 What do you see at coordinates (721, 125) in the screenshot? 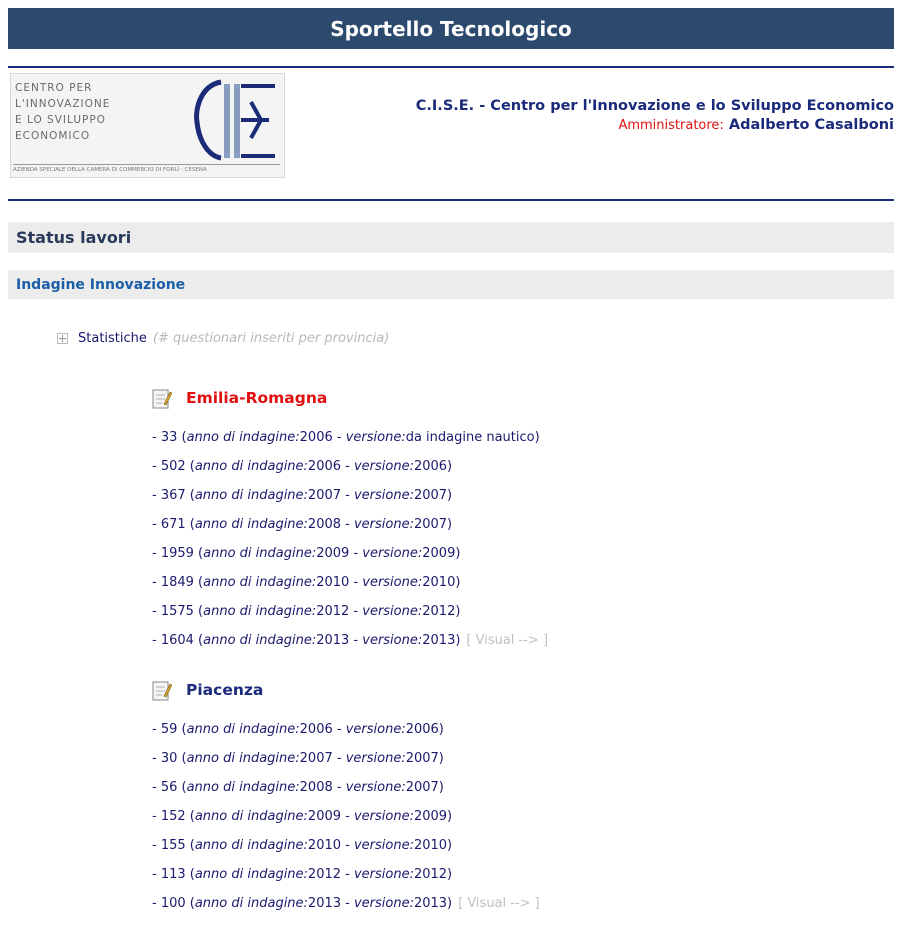
I see `role-colon: :` at bounding box center [721, 125].